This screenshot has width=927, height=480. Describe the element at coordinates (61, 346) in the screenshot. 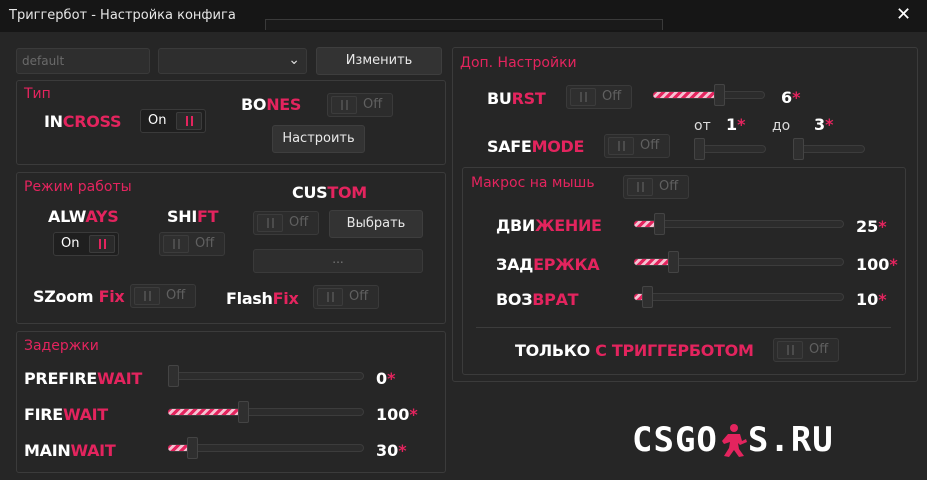

I see `delays-panel-title: Задержки` at that location.